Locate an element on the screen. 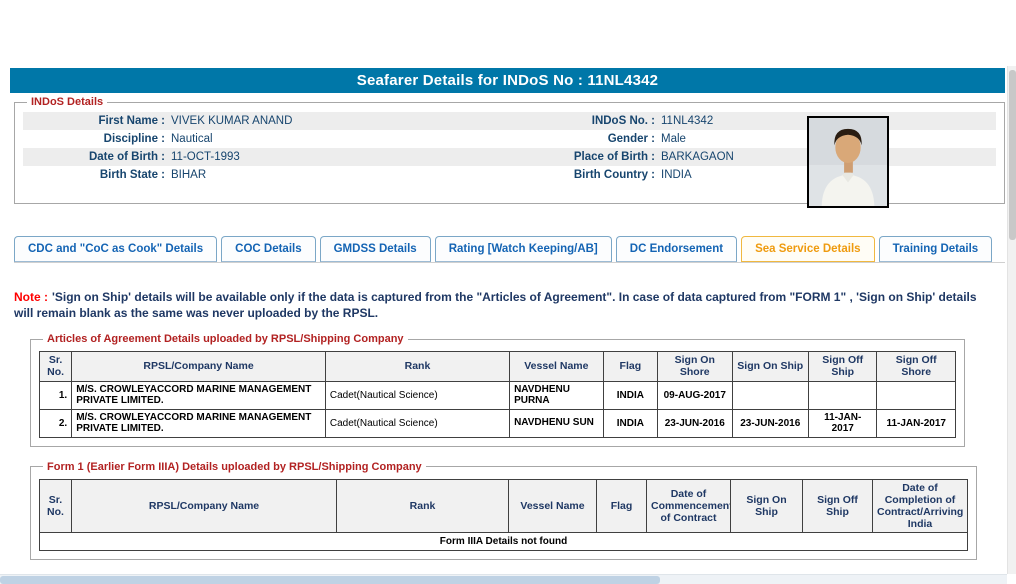 This screenshot has width=1016, height=584. indos-no-label: INDoS No. : is located at coordinates (623, 121).